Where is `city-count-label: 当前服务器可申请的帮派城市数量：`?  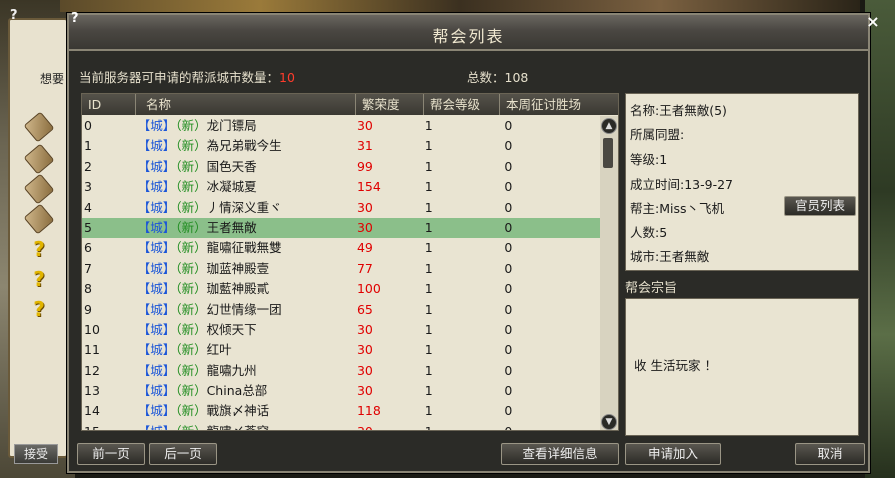
city-count-label: 当前服务器可申请的帮派城市数量： is located at coordinates (179, 77).